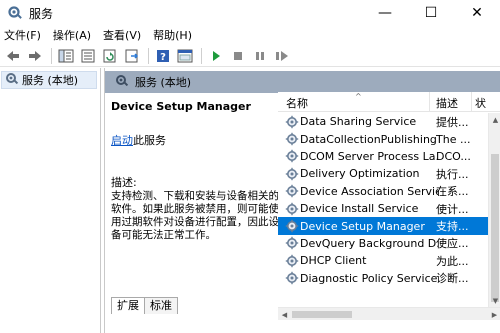  I want to click on tab-extended: 扩展, so click(128, 305).